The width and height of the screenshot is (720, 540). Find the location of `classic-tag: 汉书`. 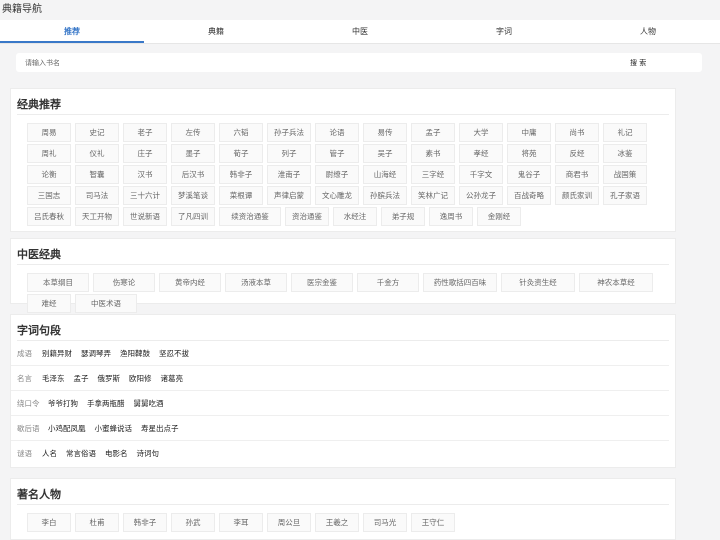

classic-tag: 汉书 is located at coordinates (145, 174).